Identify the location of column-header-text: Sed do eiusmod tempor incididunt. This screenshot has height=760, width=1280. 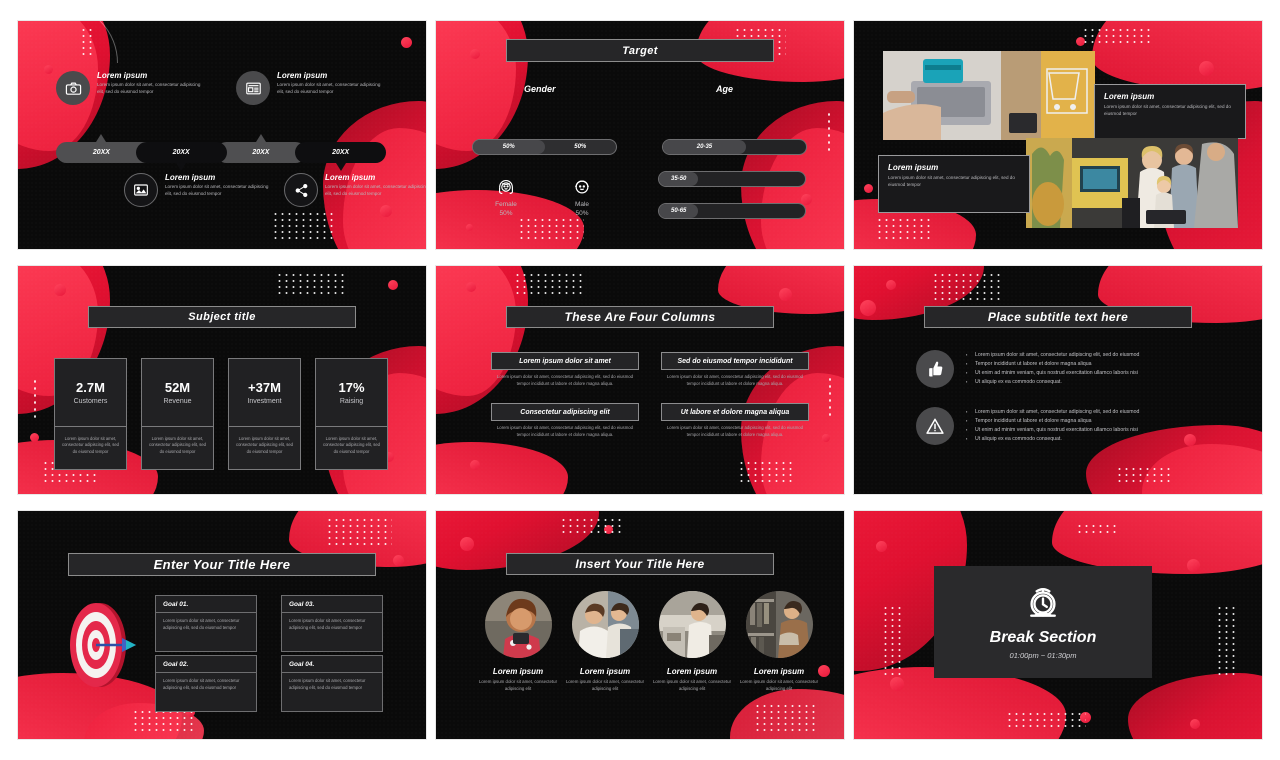
(735, 361).